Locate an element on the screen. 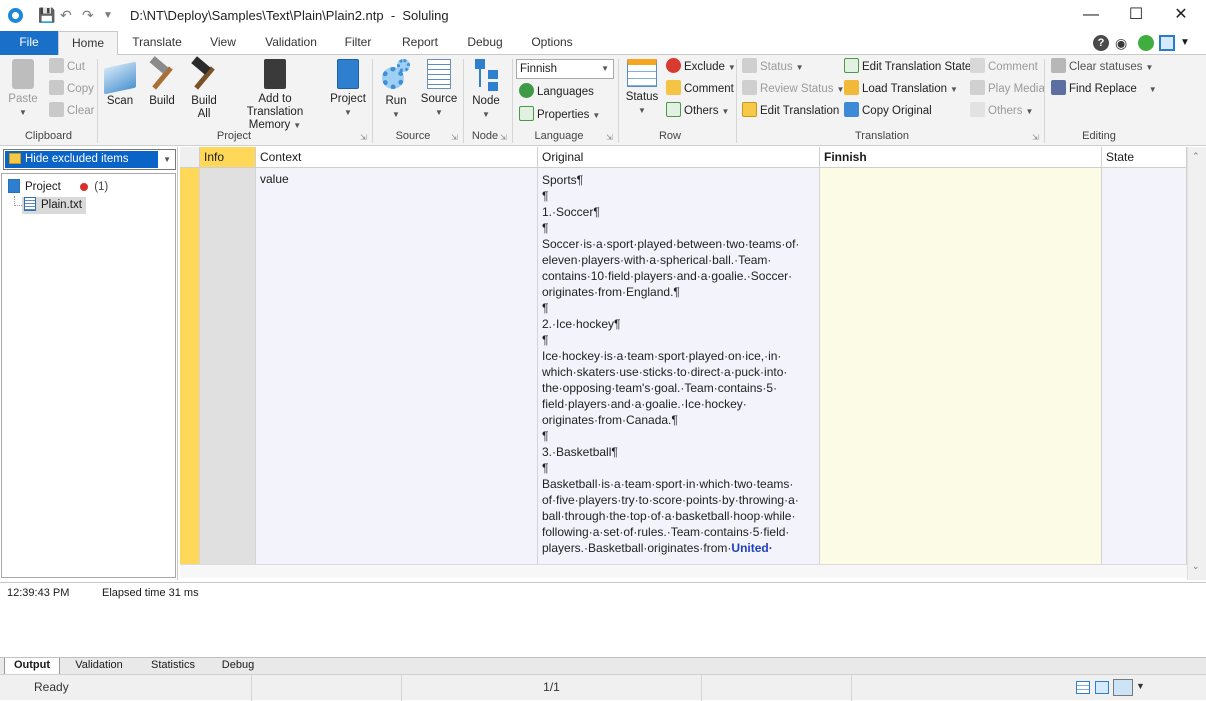  column-header-original: Original is located at coordinates (679, 157).